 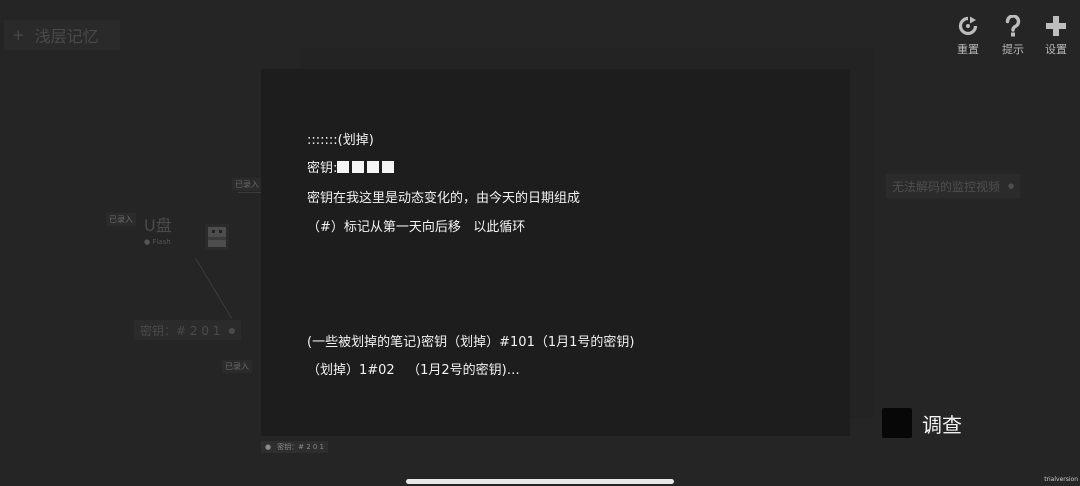 What do you see at coordinates (340, 140) in the screenshot?
I see `note-line-1: :::::::(划掉)` at bounding box center [340, 140].